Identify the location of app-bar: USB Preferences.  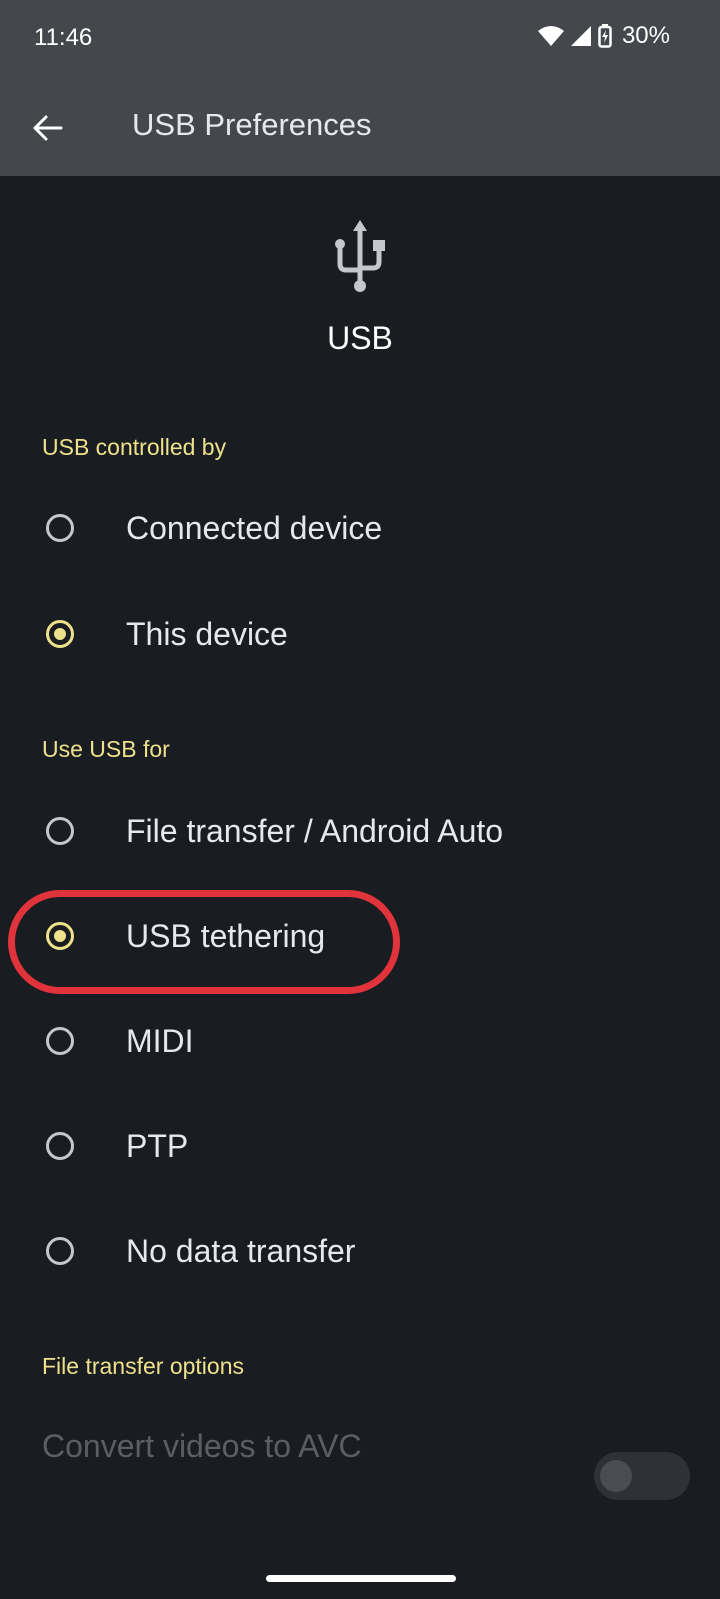
(360, 128).